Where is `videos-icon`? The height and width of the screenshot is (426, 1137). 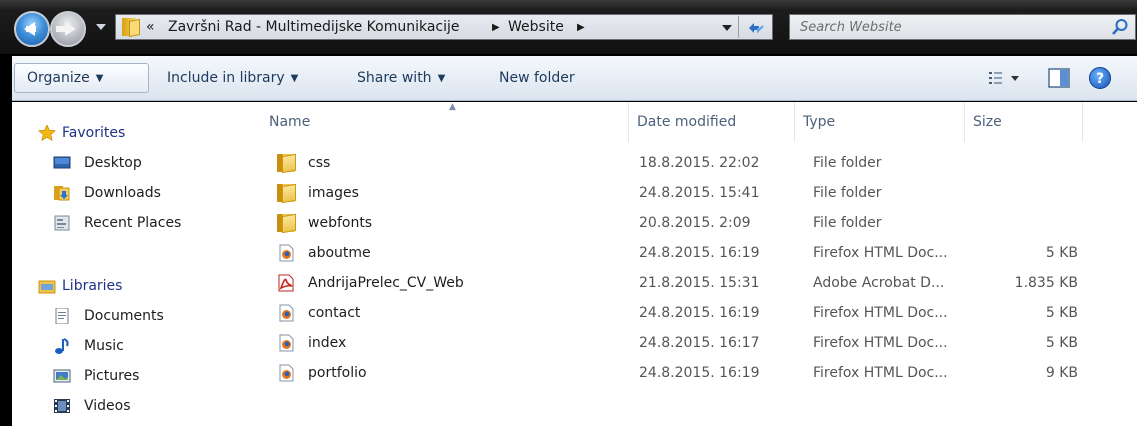 videos-icon is located at coordinates (62, 406).